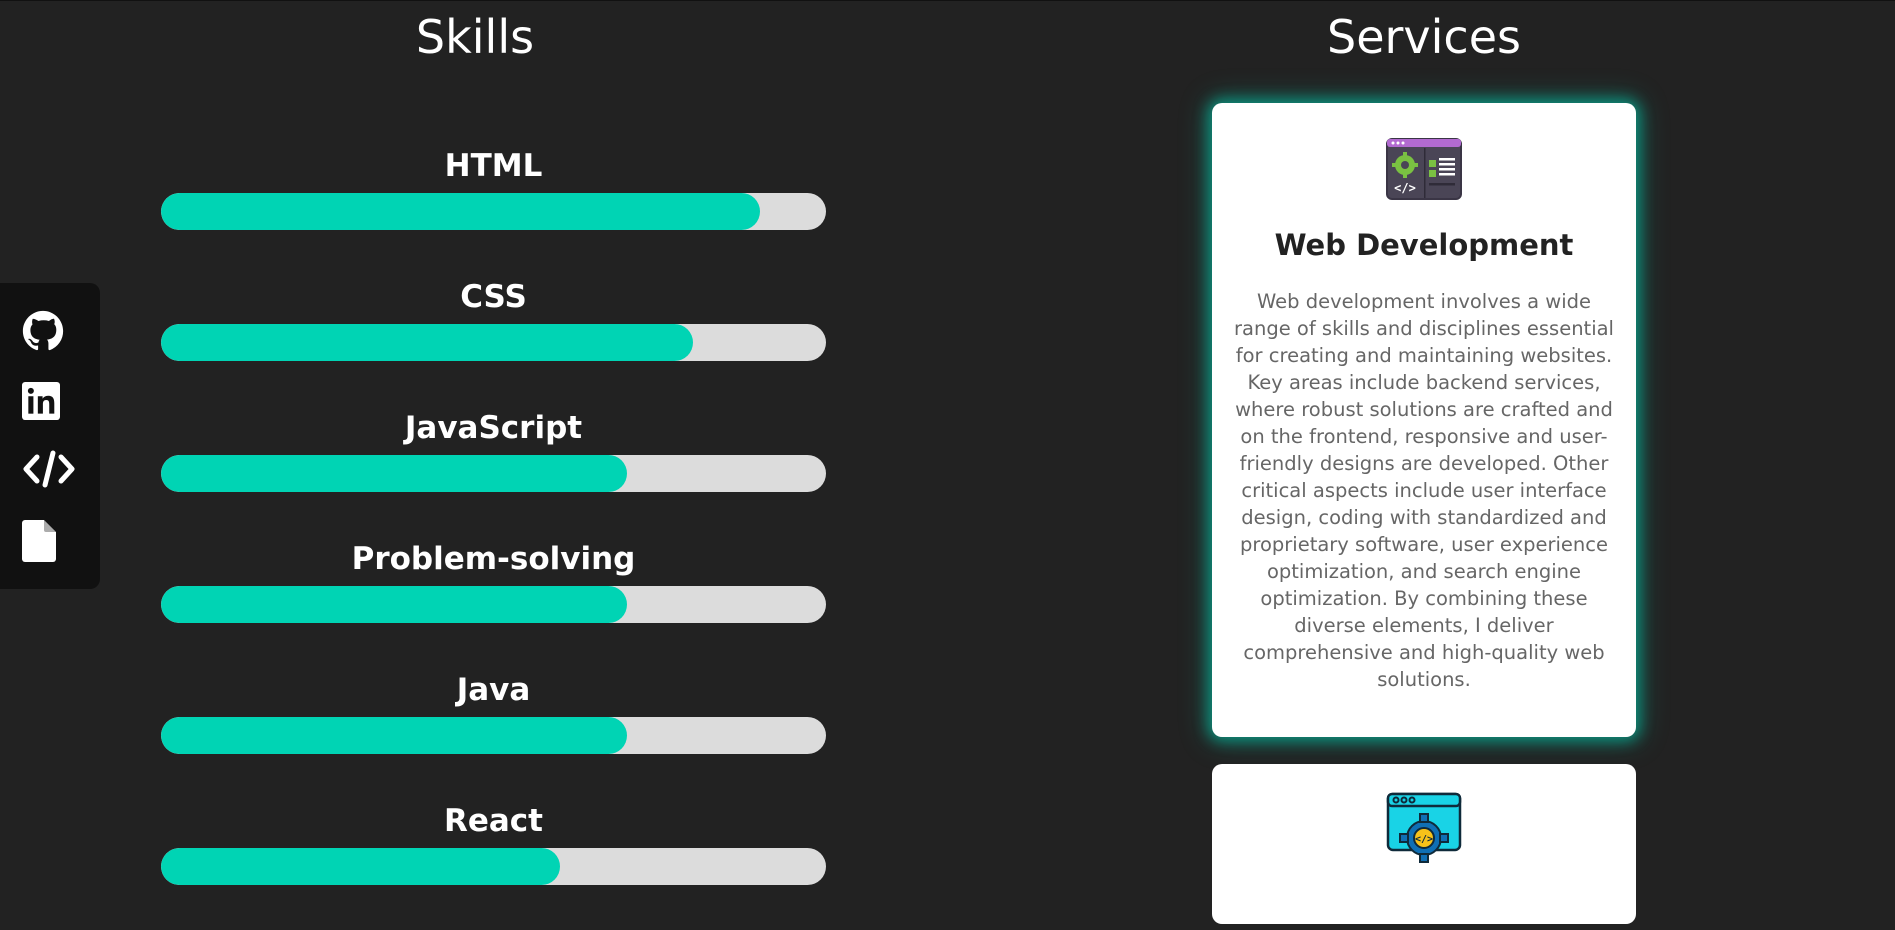 The height and width of the screenshot is (930, 1895). What do you see at coordinates (475, 37) in the screenshot?
I see `skills-title: Skills` at bounding box center [475, 37].